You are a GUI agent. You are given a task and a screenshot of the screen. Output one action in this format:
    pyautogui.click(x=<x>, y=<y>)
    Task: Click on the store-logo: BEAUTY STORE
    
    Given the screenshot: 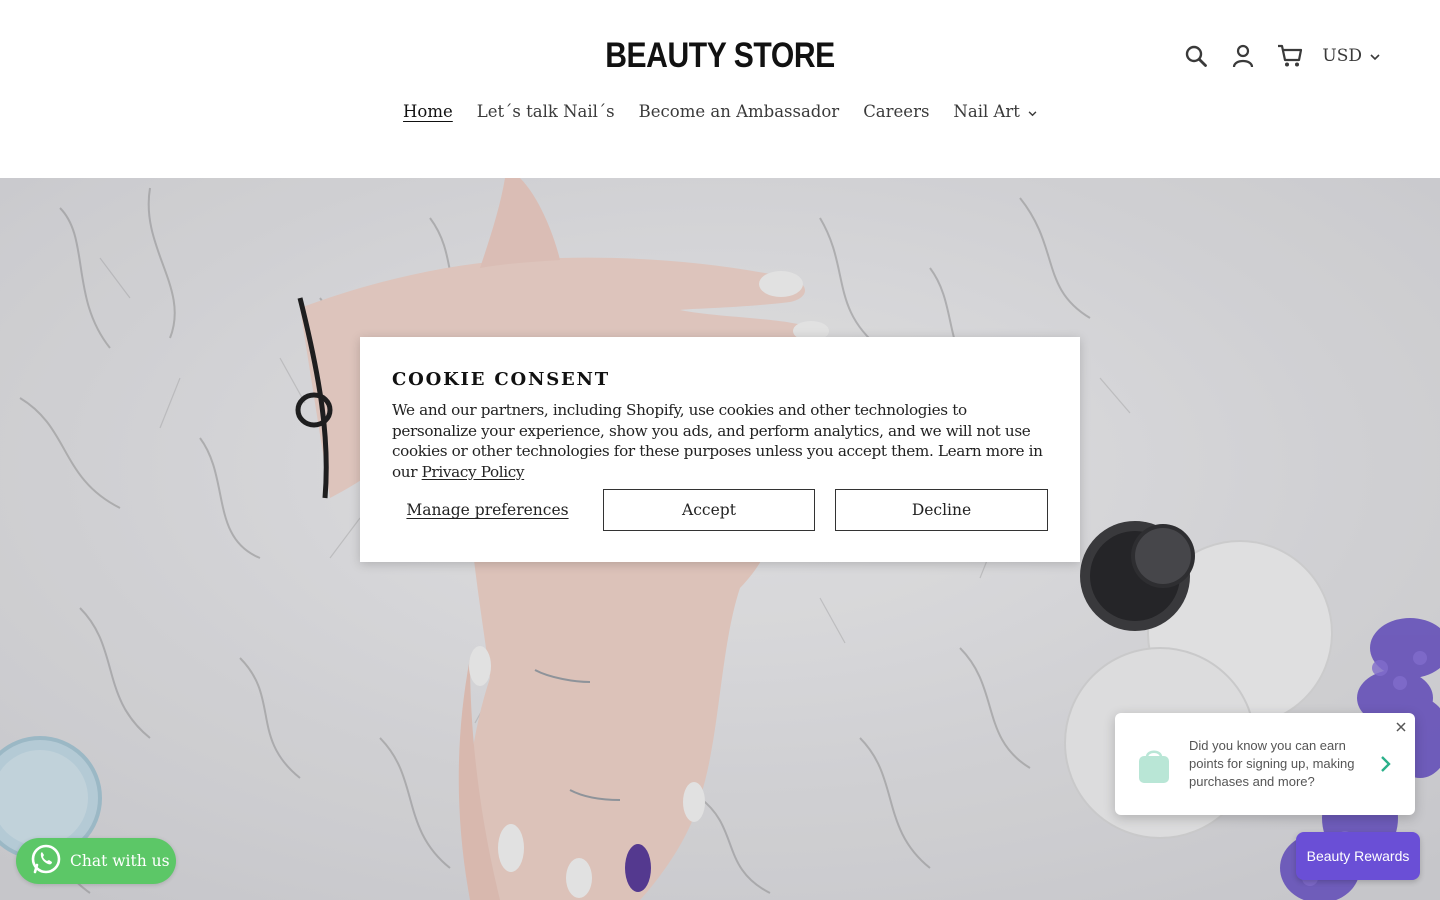 What is the action you would take?
    pyautogui.click(x=720, y=56)
    